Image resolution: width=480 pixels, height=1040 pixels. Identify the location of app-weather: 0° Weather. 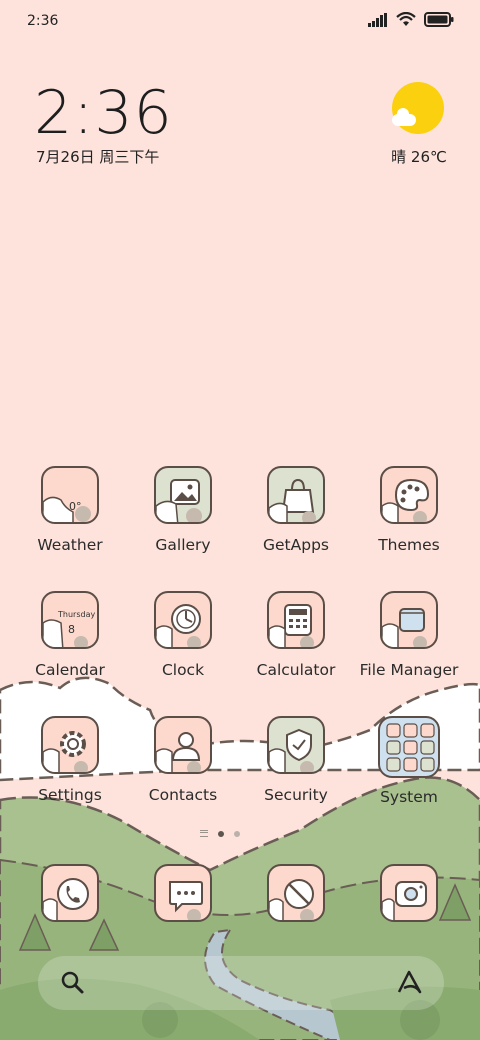
(70, 510).